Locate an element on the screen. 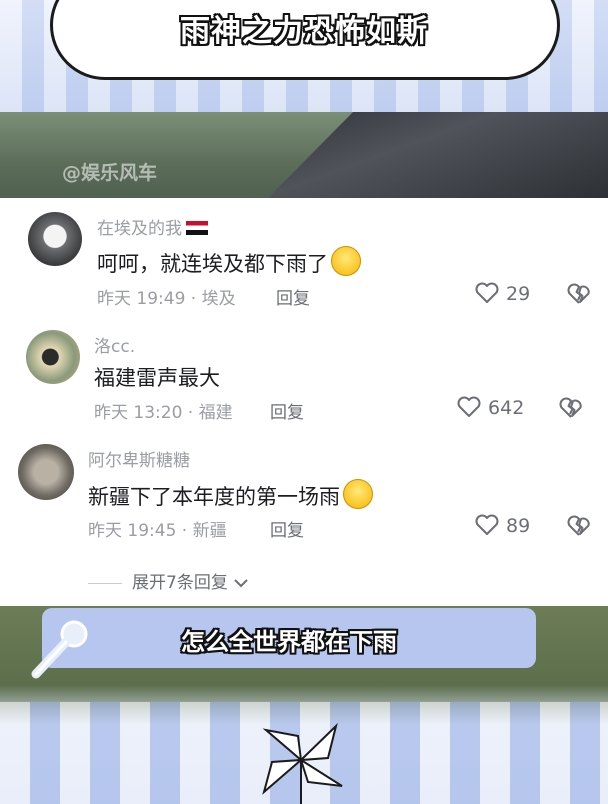 The width and height of the screenshot is (608, 804). video-scene is located at coordinates (438, 155).